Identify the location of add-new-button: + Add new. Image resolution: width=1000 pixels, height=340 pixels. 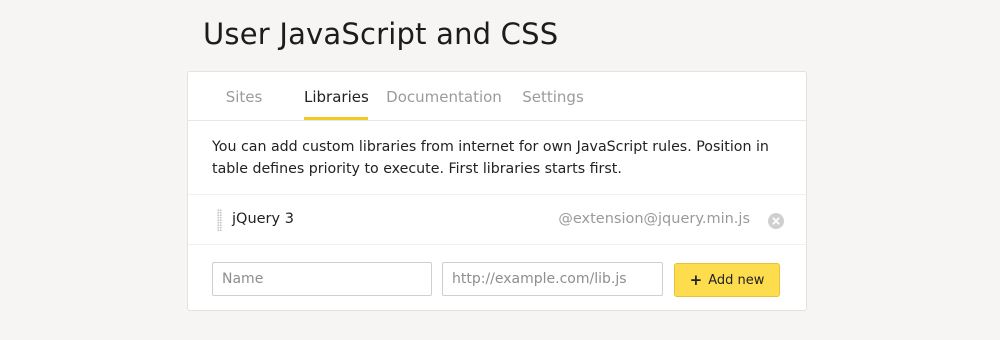
(727, 280).